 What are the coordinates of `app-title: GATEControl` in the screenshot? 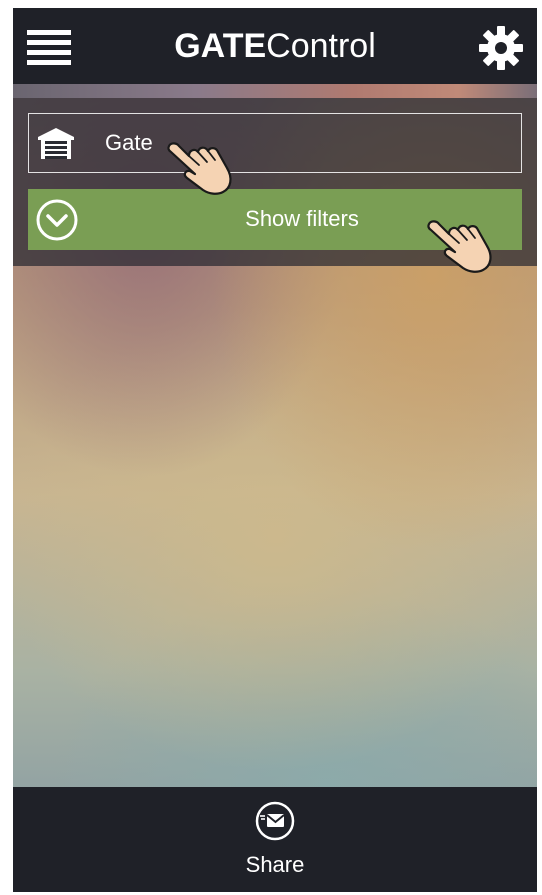 It's located at (275, 46).